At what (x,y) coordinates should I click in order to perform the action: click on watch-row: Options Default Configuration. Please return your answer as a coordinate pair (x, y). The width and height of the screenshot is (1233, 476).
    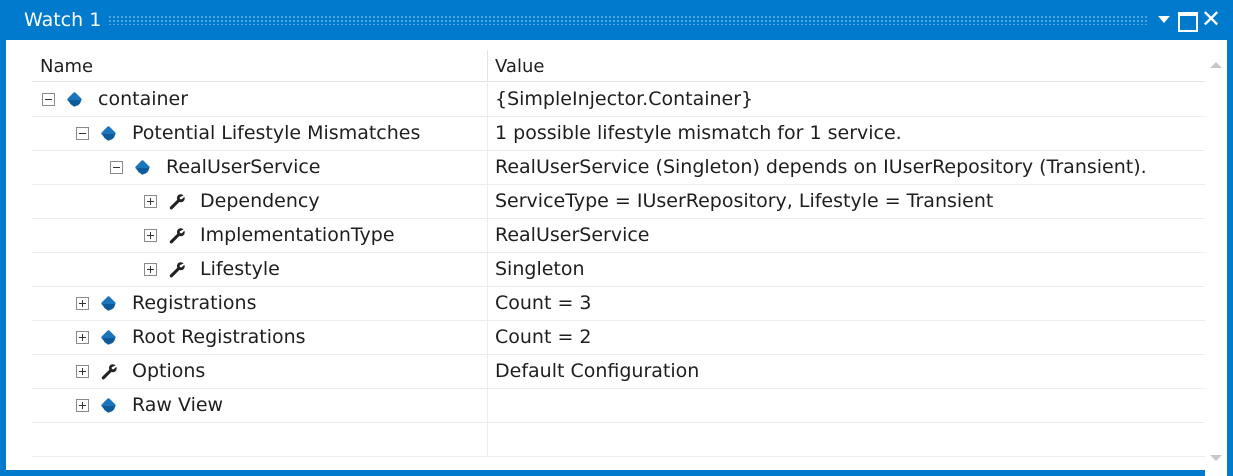
    Looking at the image, I should click on (618, 372).